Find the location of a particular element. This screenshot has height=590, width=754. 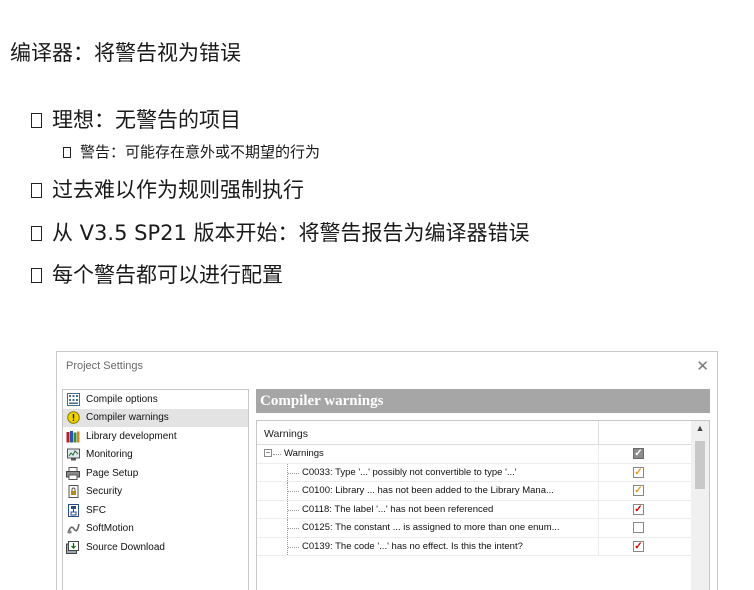

scroll-thumb is located at coordinates (700, 465).